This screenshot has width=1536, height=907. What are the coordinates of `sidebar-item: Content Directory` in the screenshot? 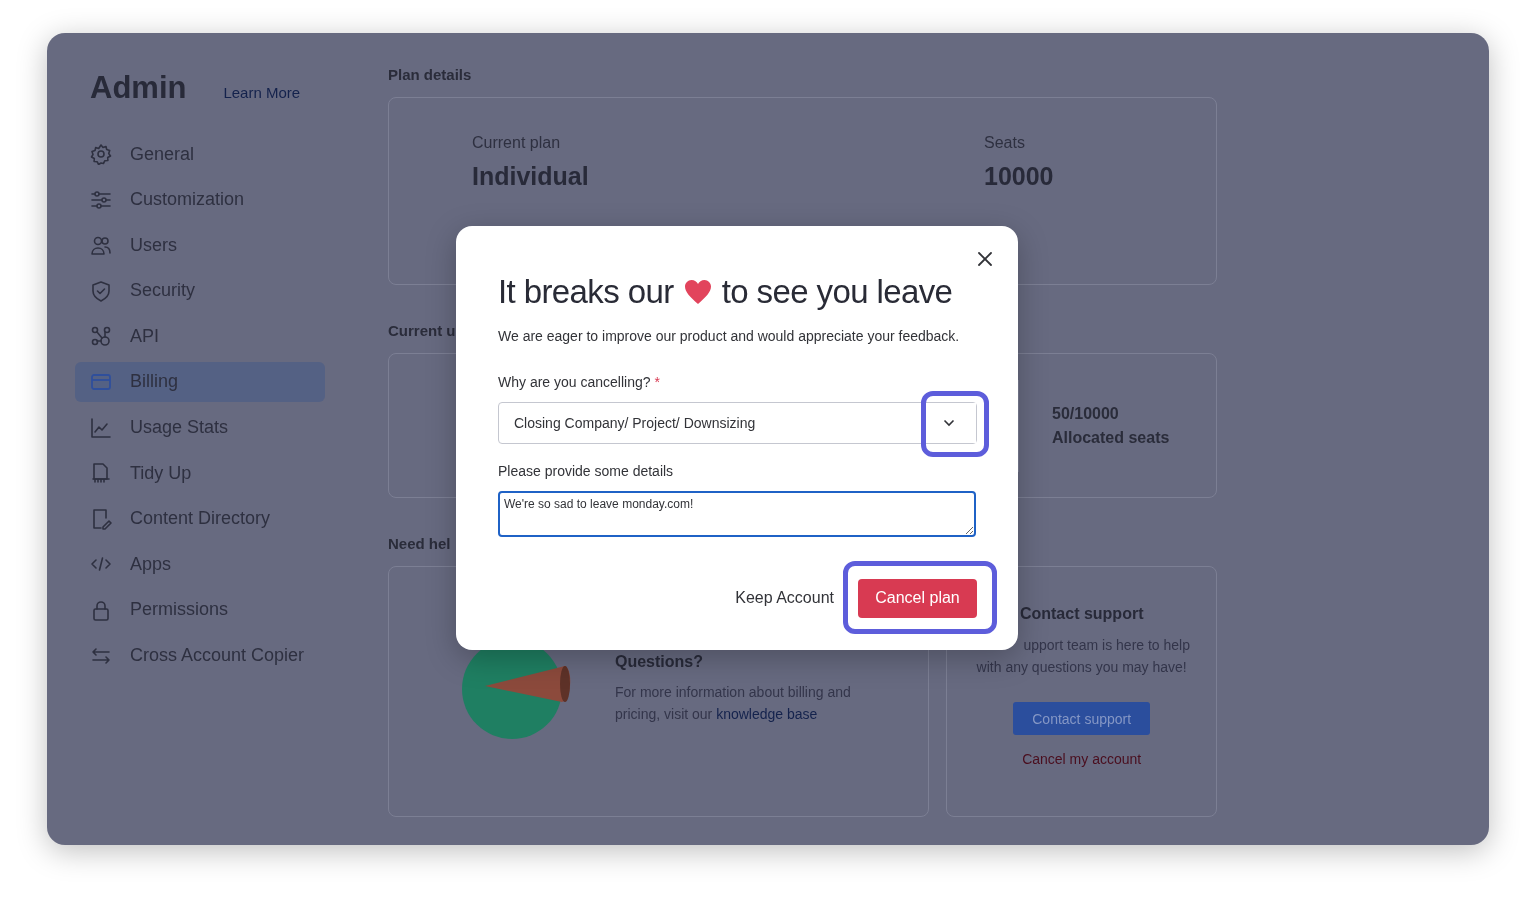 It's located at (200, 518).